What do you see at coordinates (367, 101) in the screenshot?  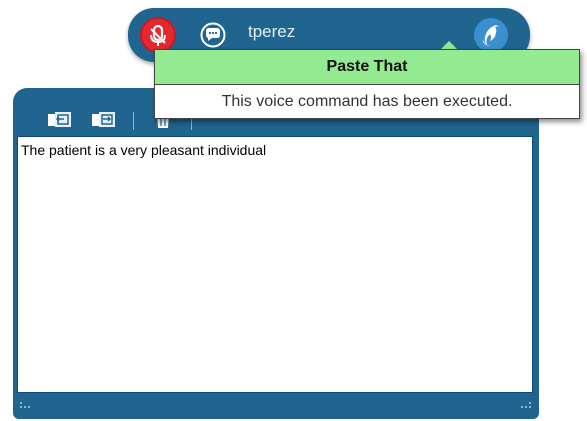 I see `popup-message: This voice command has been executed.` at bounding box center [367, 101].